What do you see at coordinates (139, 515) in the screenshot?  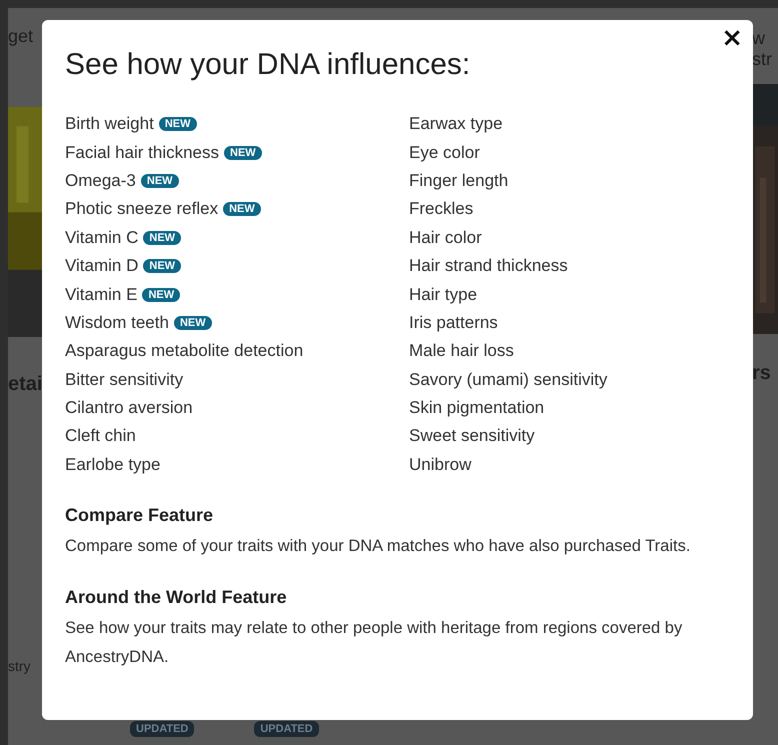 I see `section-heading: Compare Feature` at bounding box center [139, 515].